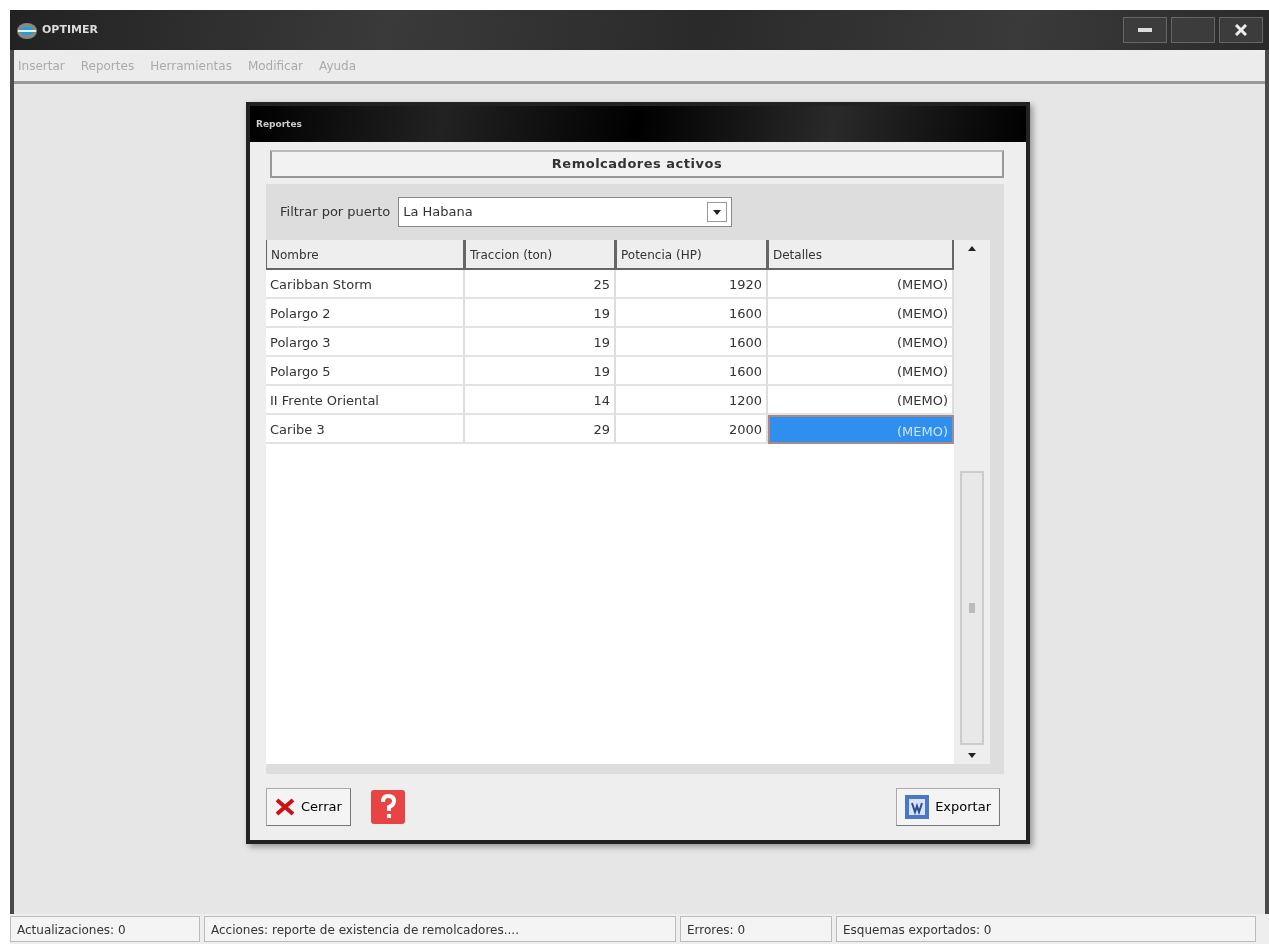 This screenshot has width=1269, height=944. What do you see at coordinates (335, 212) in the screenshot?
I see `filter-label: Filtrar por puerto` at bounding box center [335, 212].